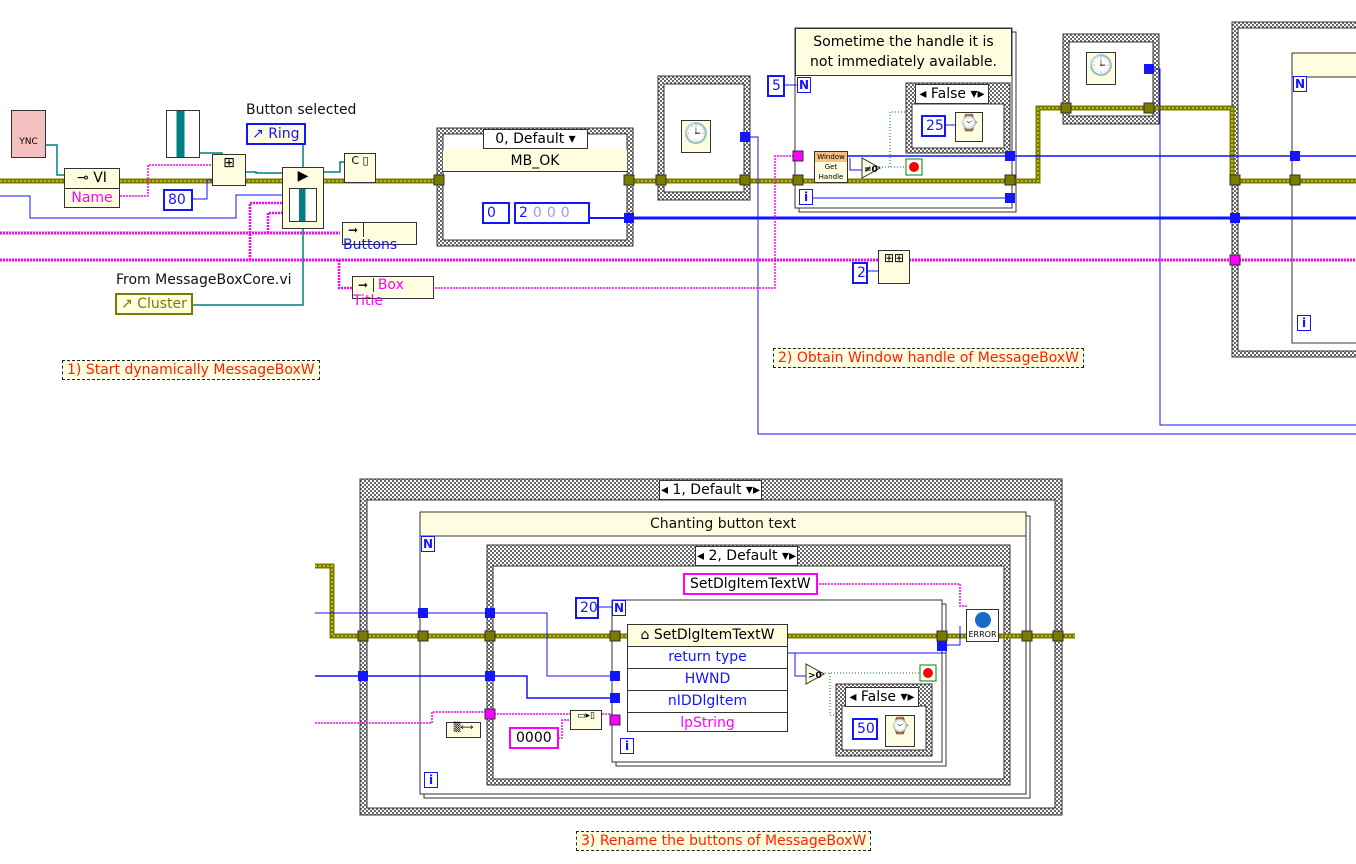 The image size is (1356, 864). I want to click on message-box-vi-icon: YNC, so click(28, 134).